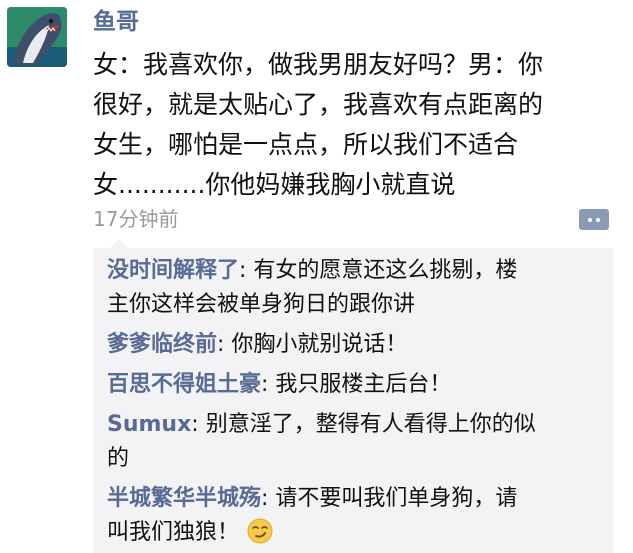 The width and height of the screenshot is (633, 553). What do you see at coordinates (119, 243) in the screenshot?
I see `panel-caret` at bounding box center [119, 243].